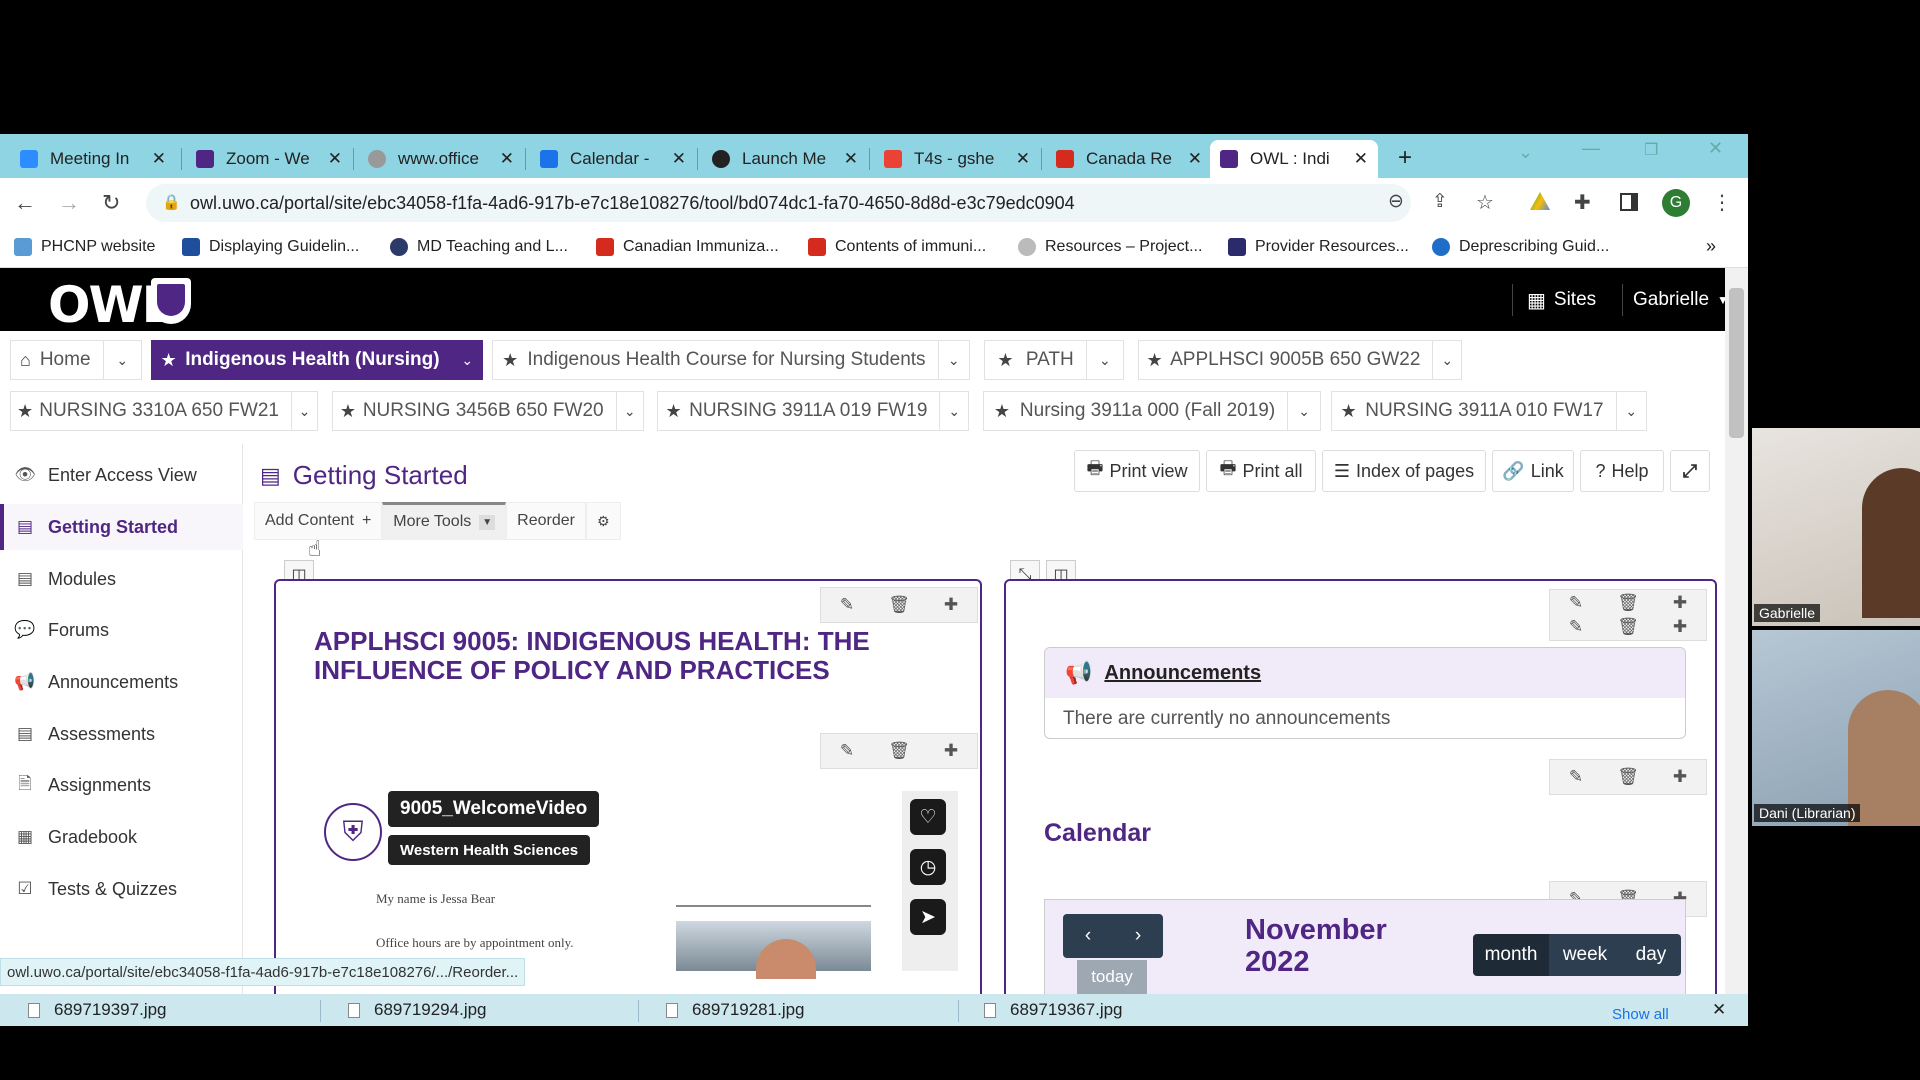 This screenshot has height=1080, width=1920. I want to click on tool-forums: 💬 Forums, so click(121, 630).